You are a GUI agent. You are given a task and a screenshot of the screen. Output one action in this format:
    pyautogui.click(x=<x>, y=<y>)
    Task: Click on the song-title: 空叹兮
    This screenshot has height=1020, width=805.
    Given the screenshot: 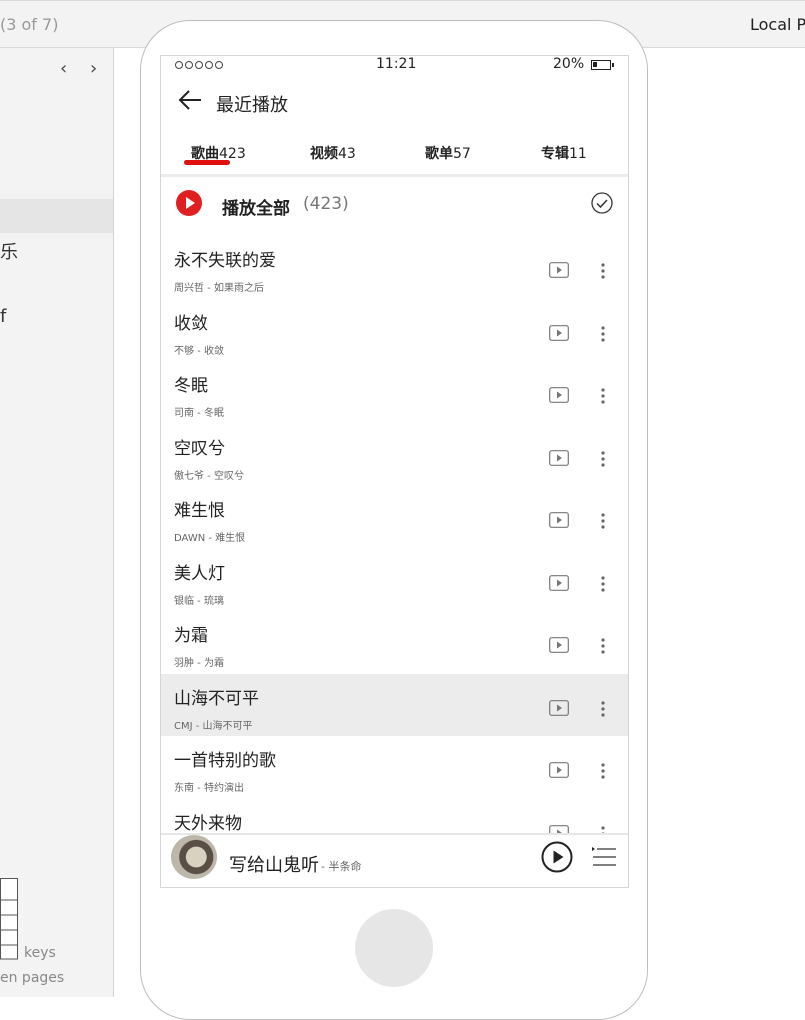 What is the action you would take?
    pyautogui.click(x=199, y=448)
    